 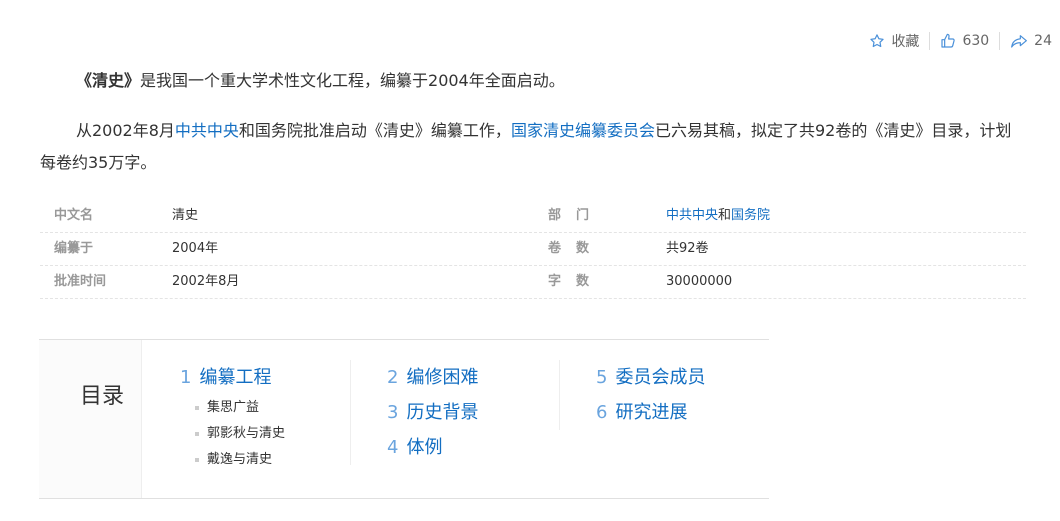 I want to click on catalog-column: 5 委员会成员 6 研究进展, so click(x=681, y=412).